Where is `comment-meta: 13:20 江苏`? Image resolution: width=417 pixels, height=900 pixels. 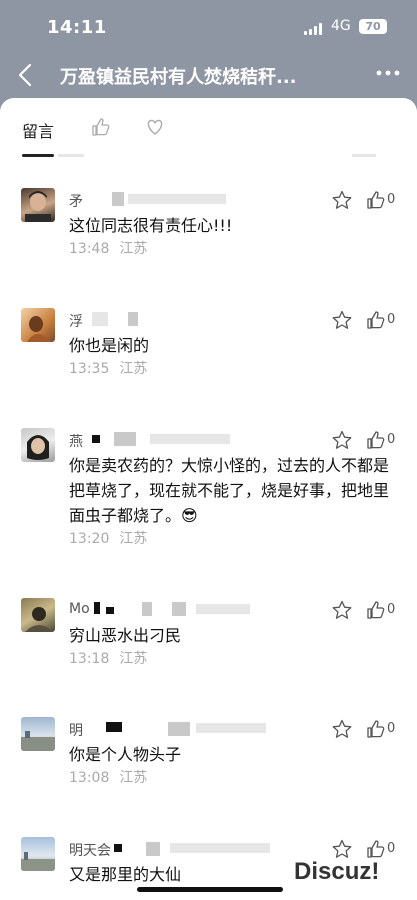
comment-meta: 13:20 江苏 is located at coordinates (113, 538).